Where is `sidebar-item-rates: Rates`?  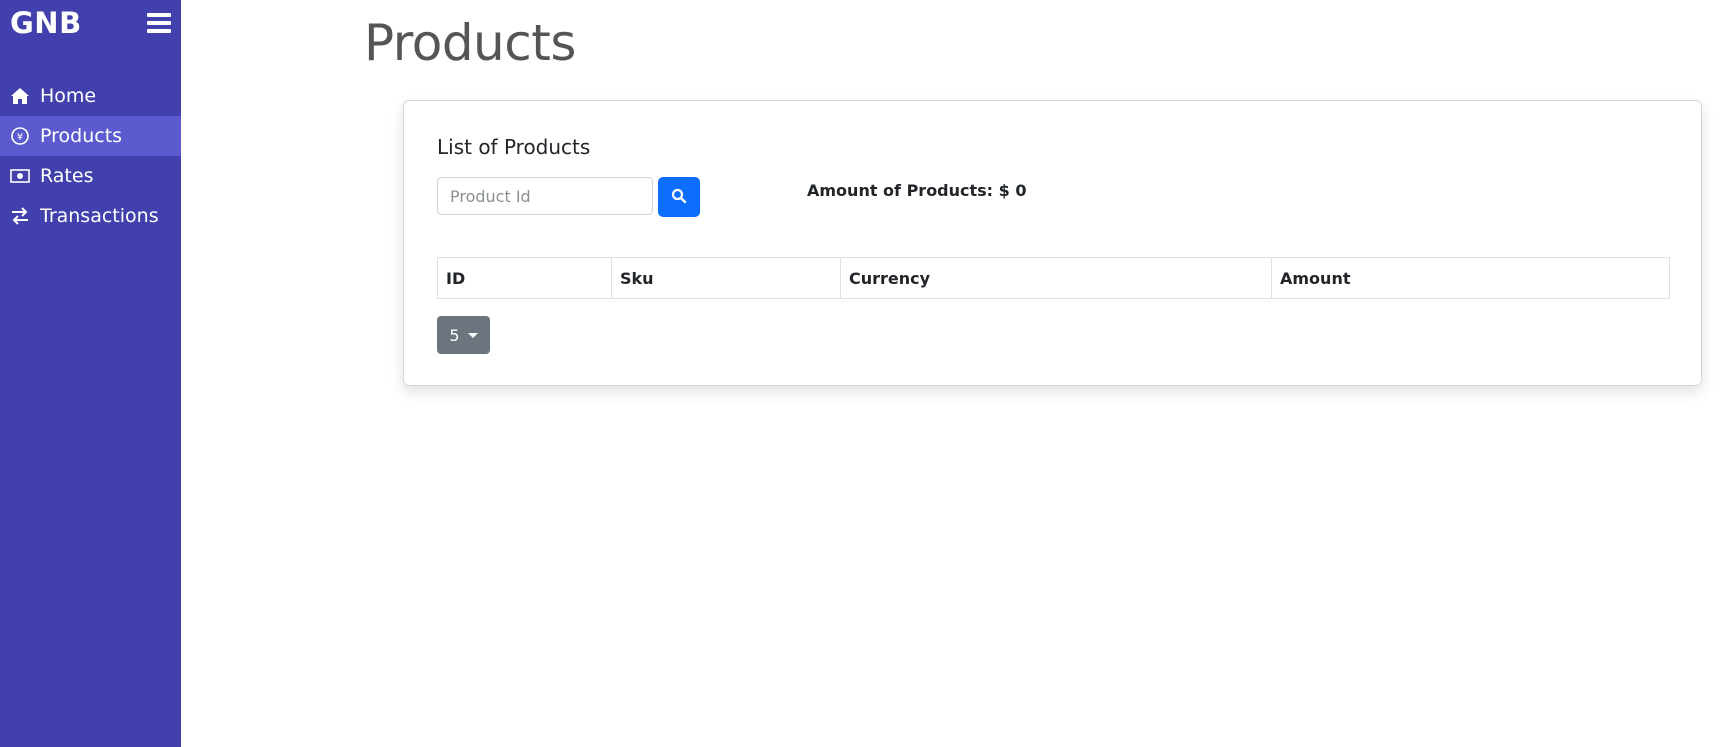 sidebar-item-rates: Rates is located at coordinates (90, 176).